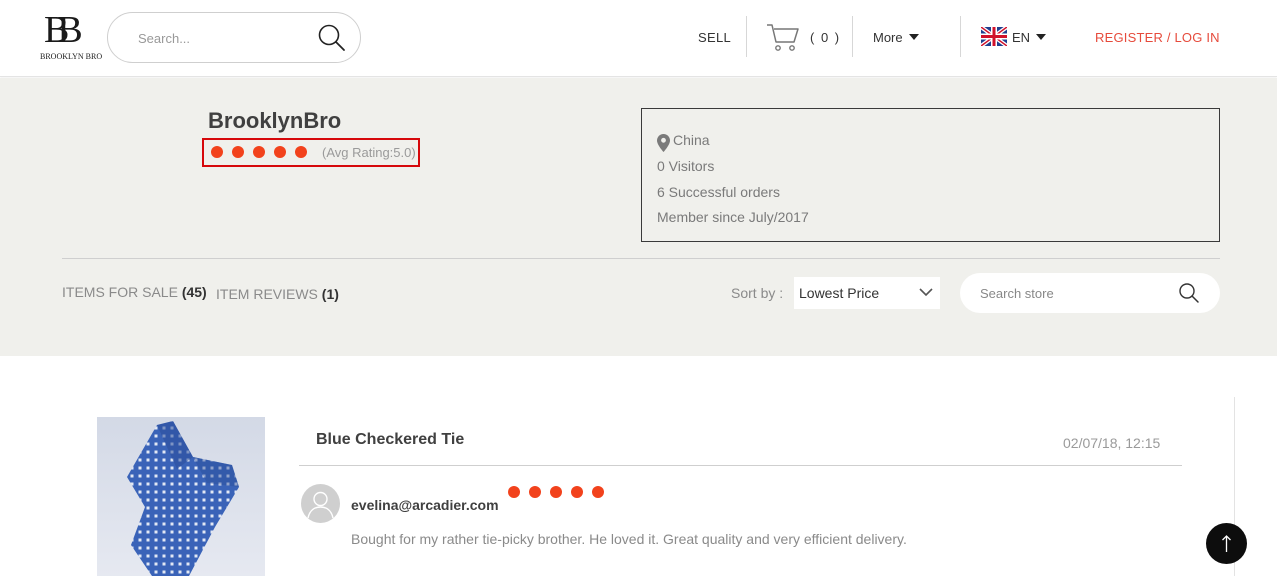 The height and width of the screenshot is (576, 1277). I want to click on product-image, so click(181, 496).